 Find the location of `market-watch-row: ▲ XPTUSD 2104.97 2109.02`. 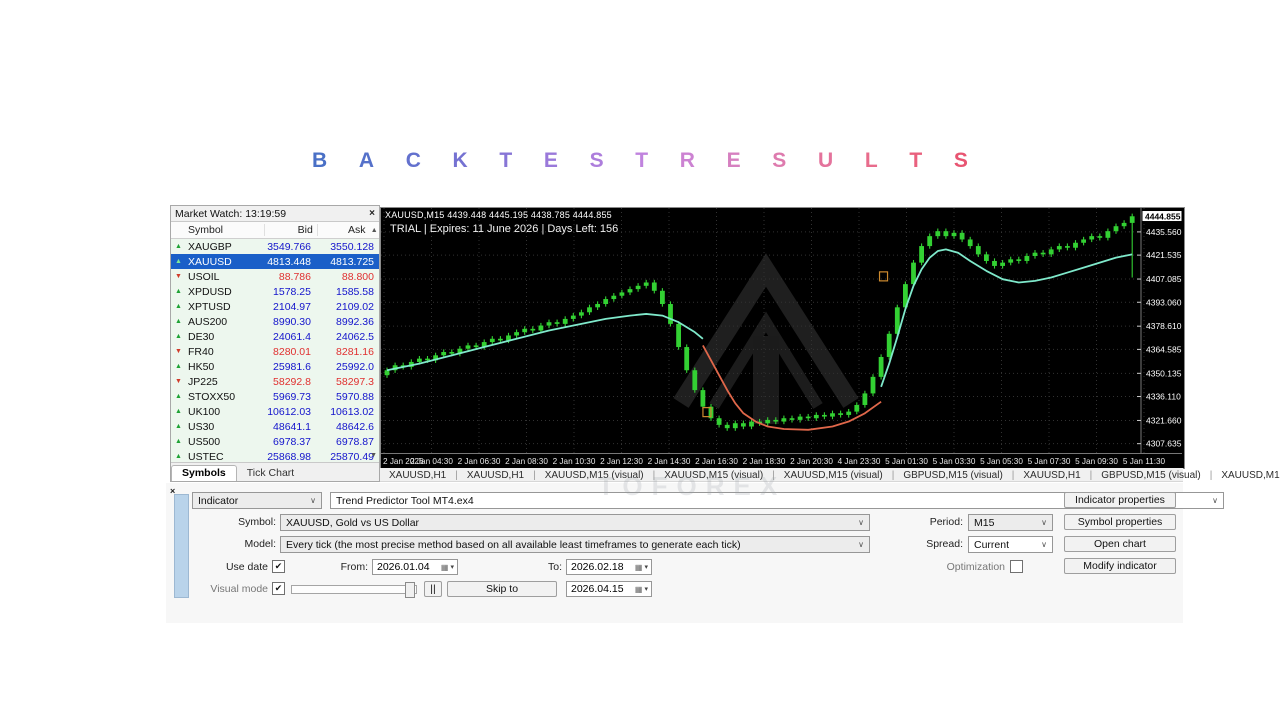

market-watch-row: ▲ XPTUSD 2104.97 2109.02 is located at coordinates (275, 306).